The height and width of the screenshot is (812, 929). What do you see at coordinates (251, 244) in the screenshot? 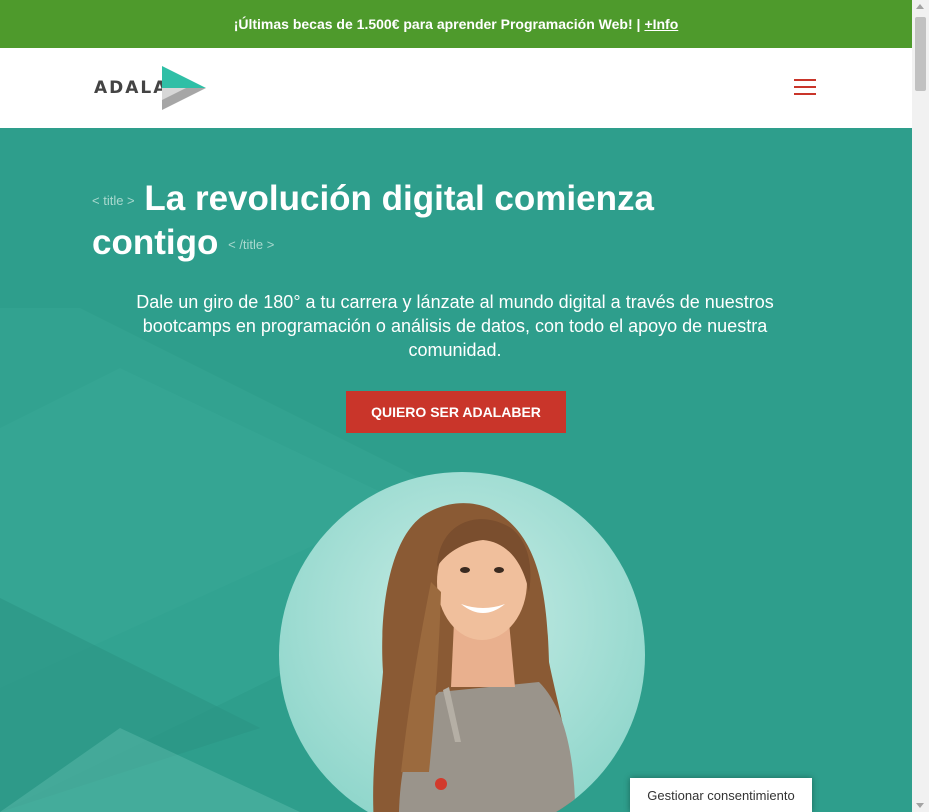
I see `title-close-tag: < /title >` at bounding box center [251, 244].